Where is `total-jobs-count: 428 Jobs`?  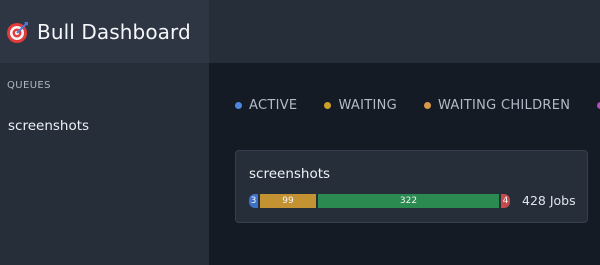 total-jobs-count: 428 Jobs is located at coordinates (549, 200).